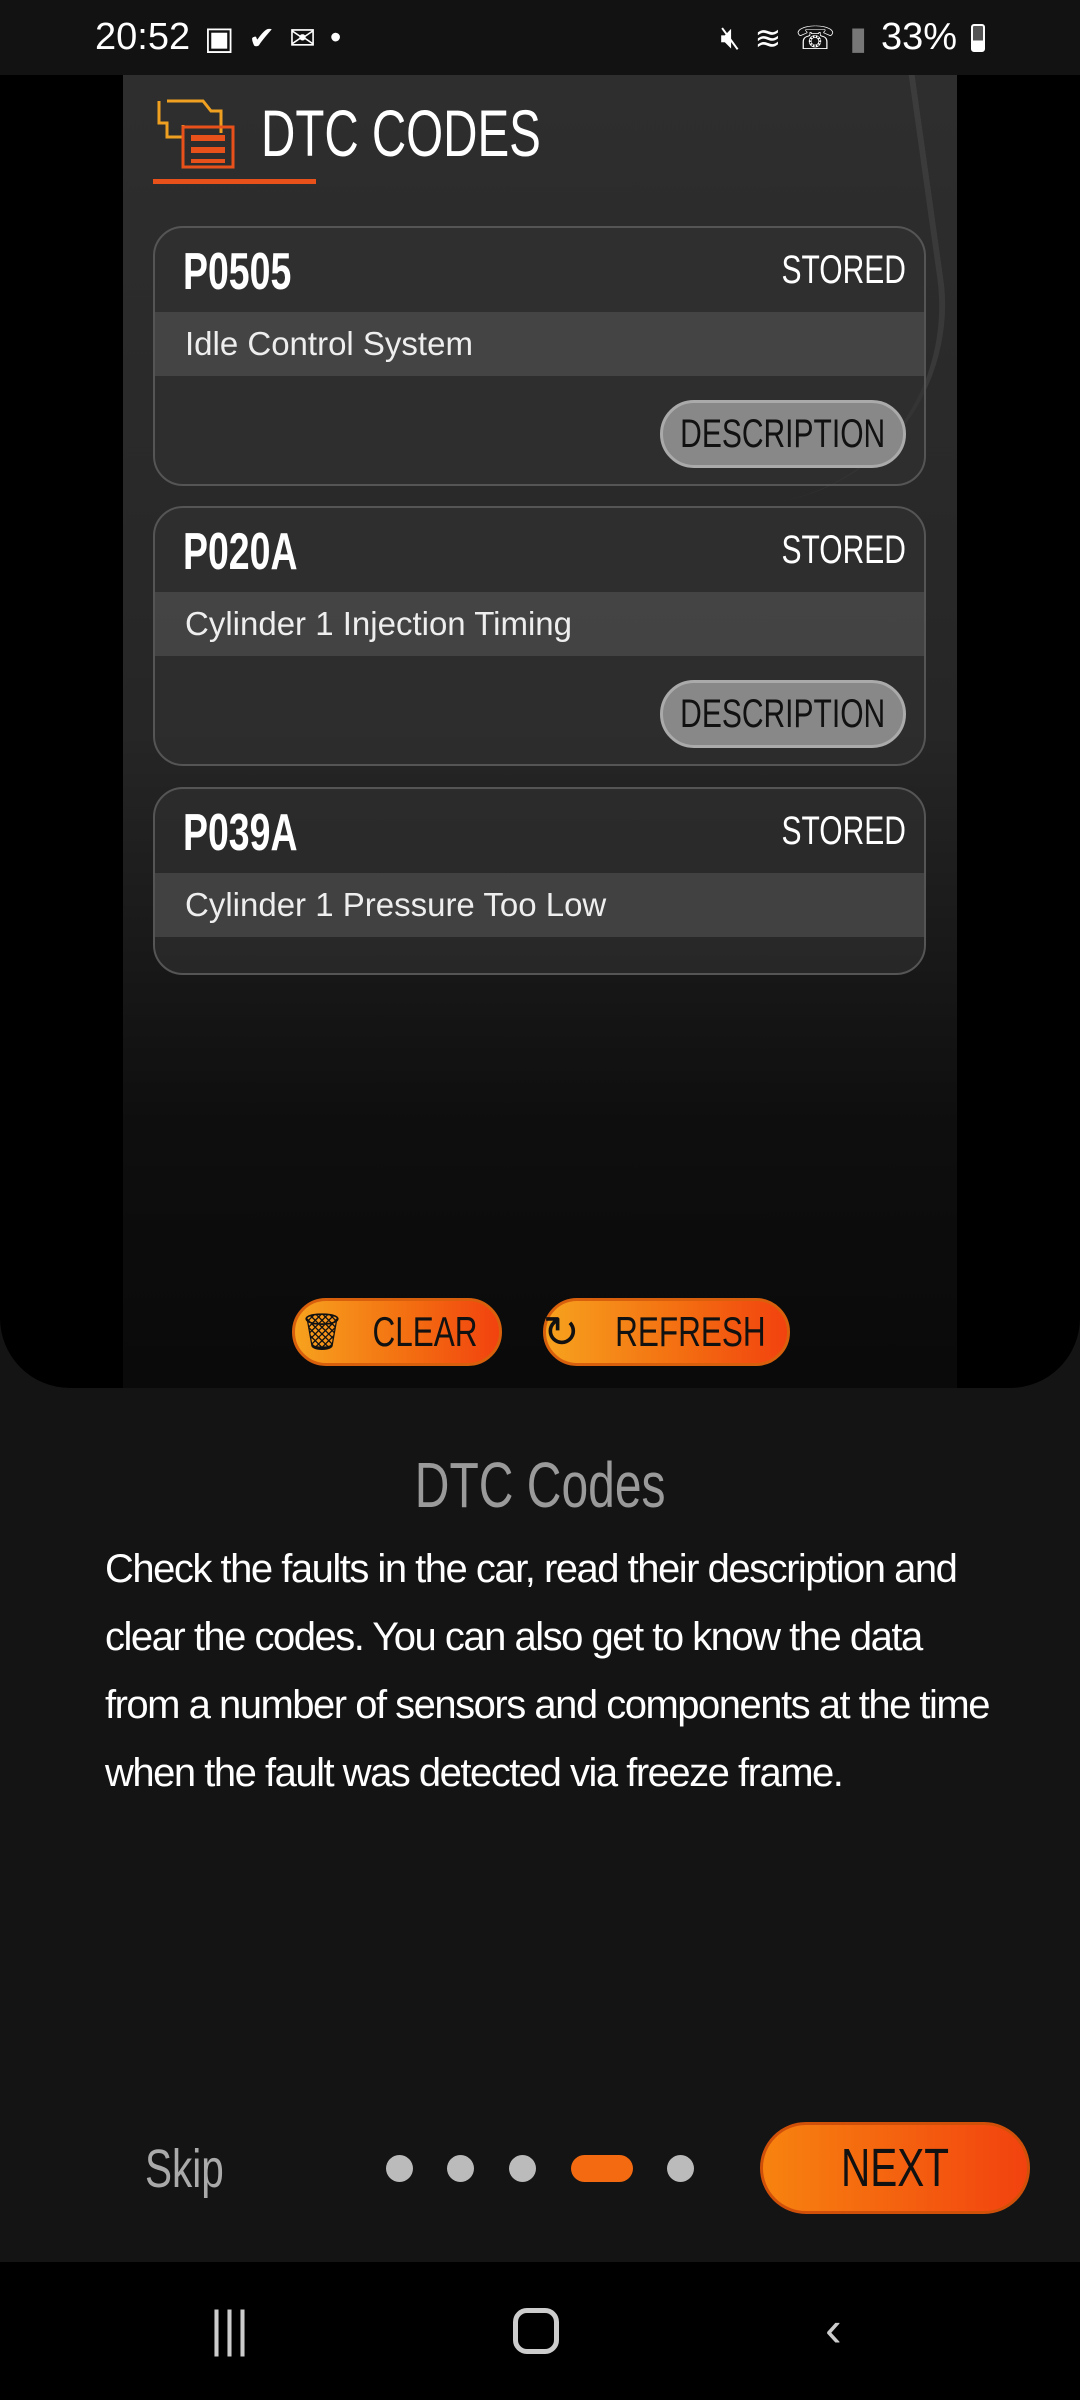 The image size is (1080, 2400). I want to click on mute-icon: 🔇︎, so click(730, 36).